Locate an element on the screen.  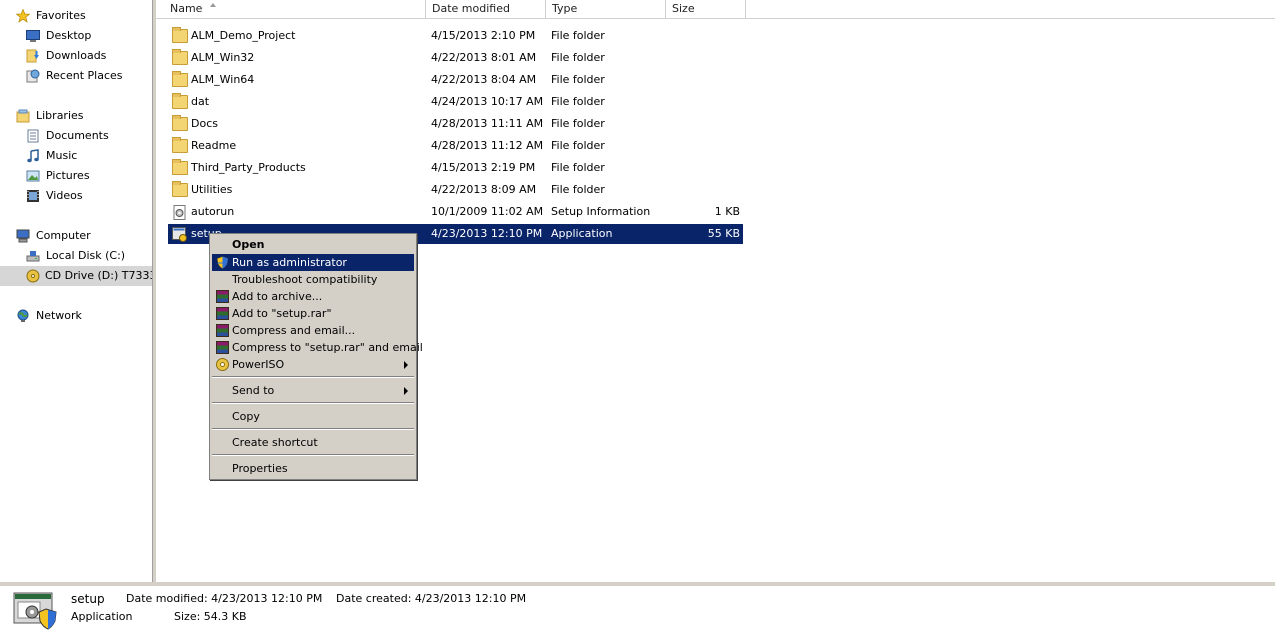
column-header-label: Type is located at coordinates (565, 8).